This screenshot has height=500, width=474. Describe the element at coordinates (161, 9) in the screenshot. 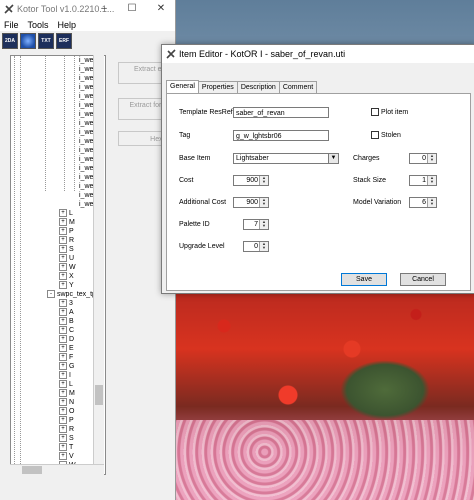

I see `close-button: ✕` at that location.